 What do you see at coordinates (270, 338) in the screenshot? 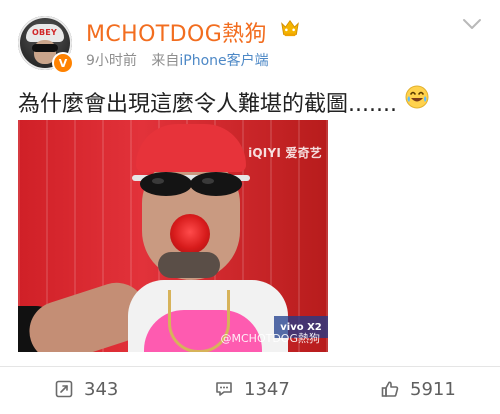
I see `image-watermark: @MCHOTDOG熱狗` at bounding box center [270, 338].